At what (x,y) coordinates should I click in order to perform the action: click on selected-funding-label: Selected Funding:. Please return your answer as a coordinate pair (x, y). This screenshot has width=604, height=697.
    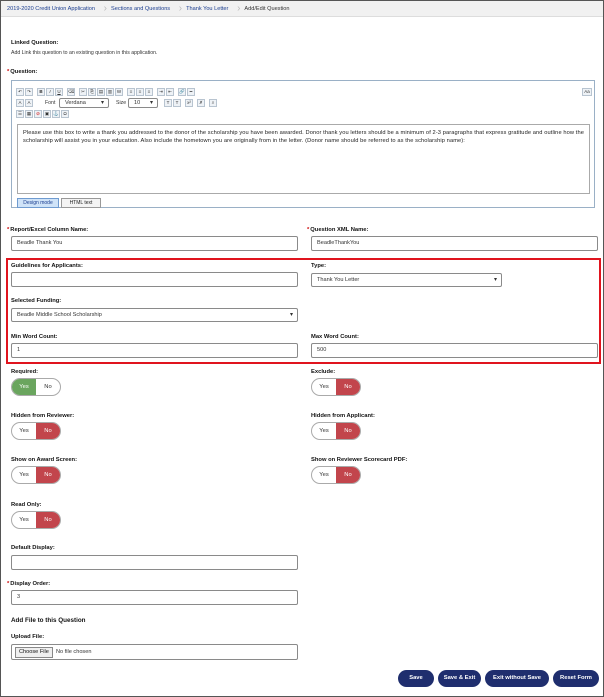
    Looking at the image, I should click on (36, 301).